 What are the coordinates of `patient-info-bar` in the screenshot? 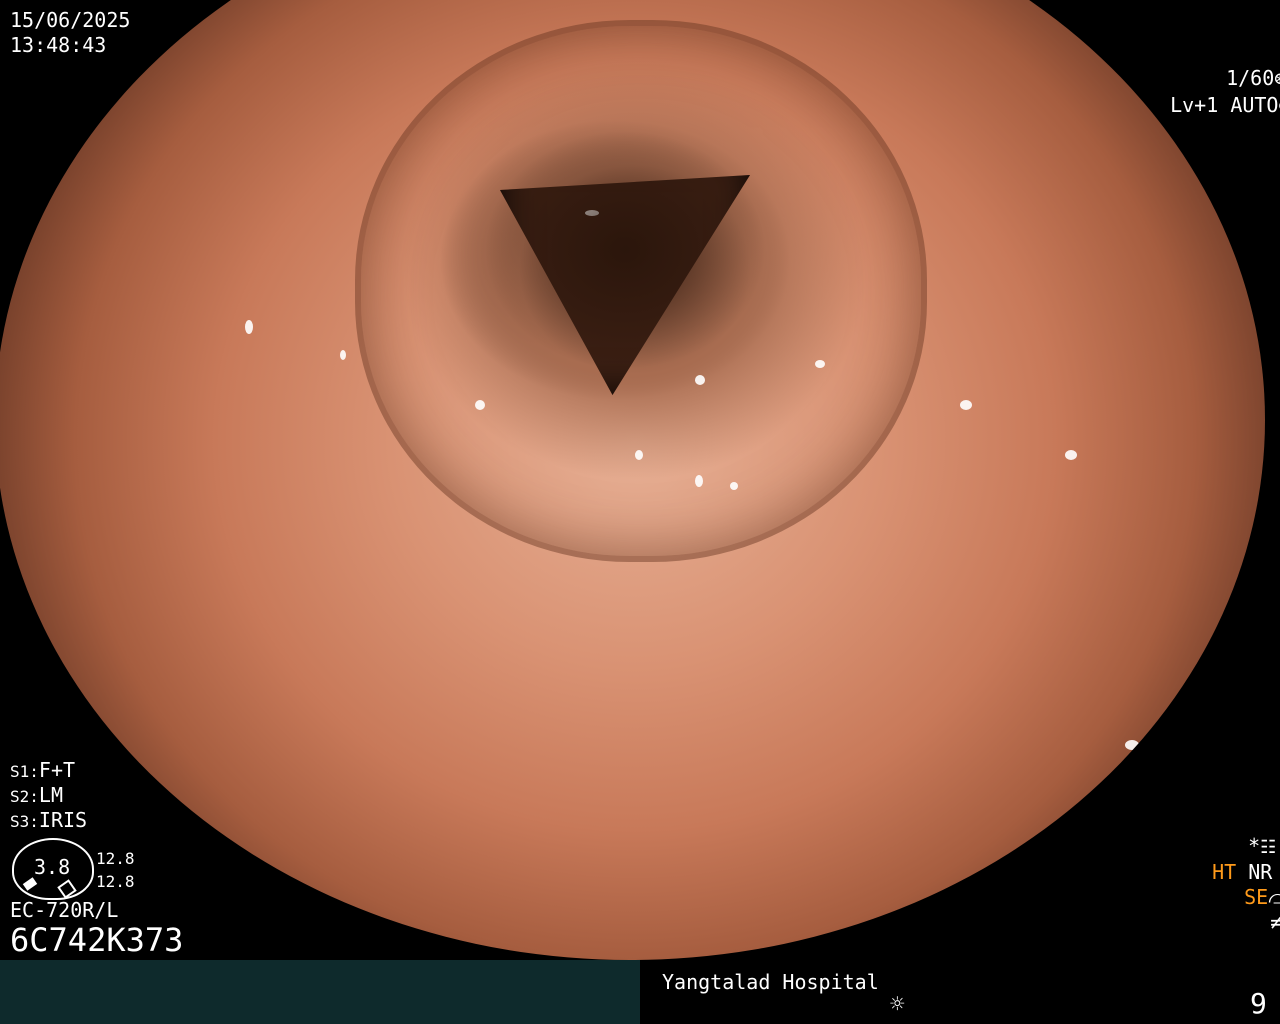 It's located at (320, 992).